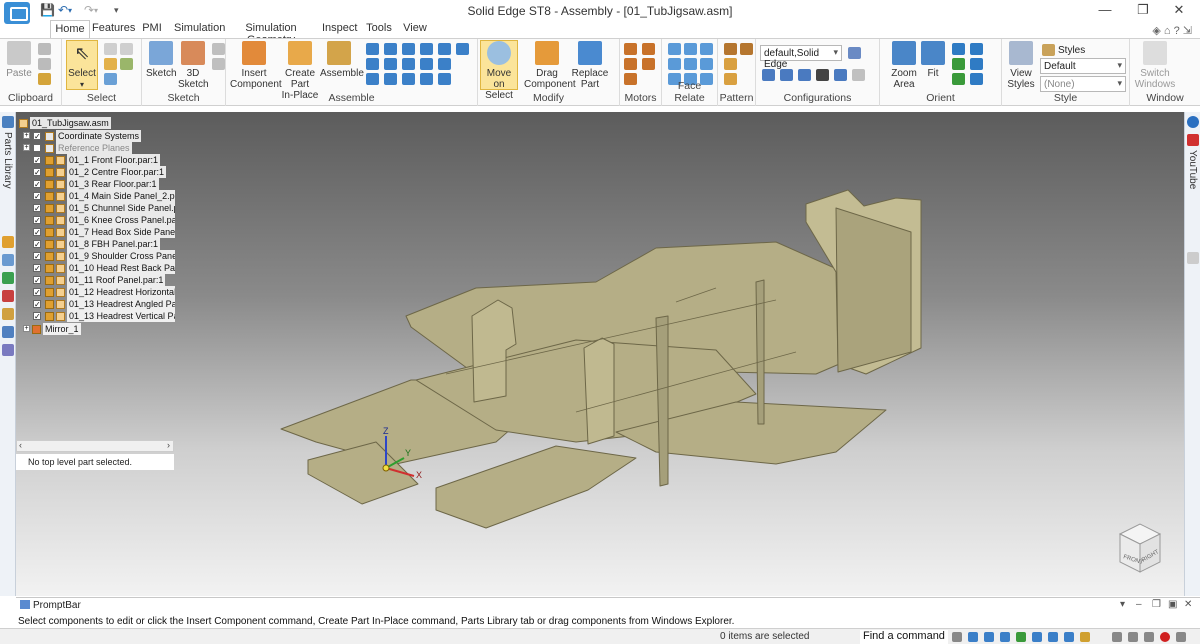 The image size is (1200, 644). I want to click on prompt-bar-minimize-icon: –, so click(1139, 604).